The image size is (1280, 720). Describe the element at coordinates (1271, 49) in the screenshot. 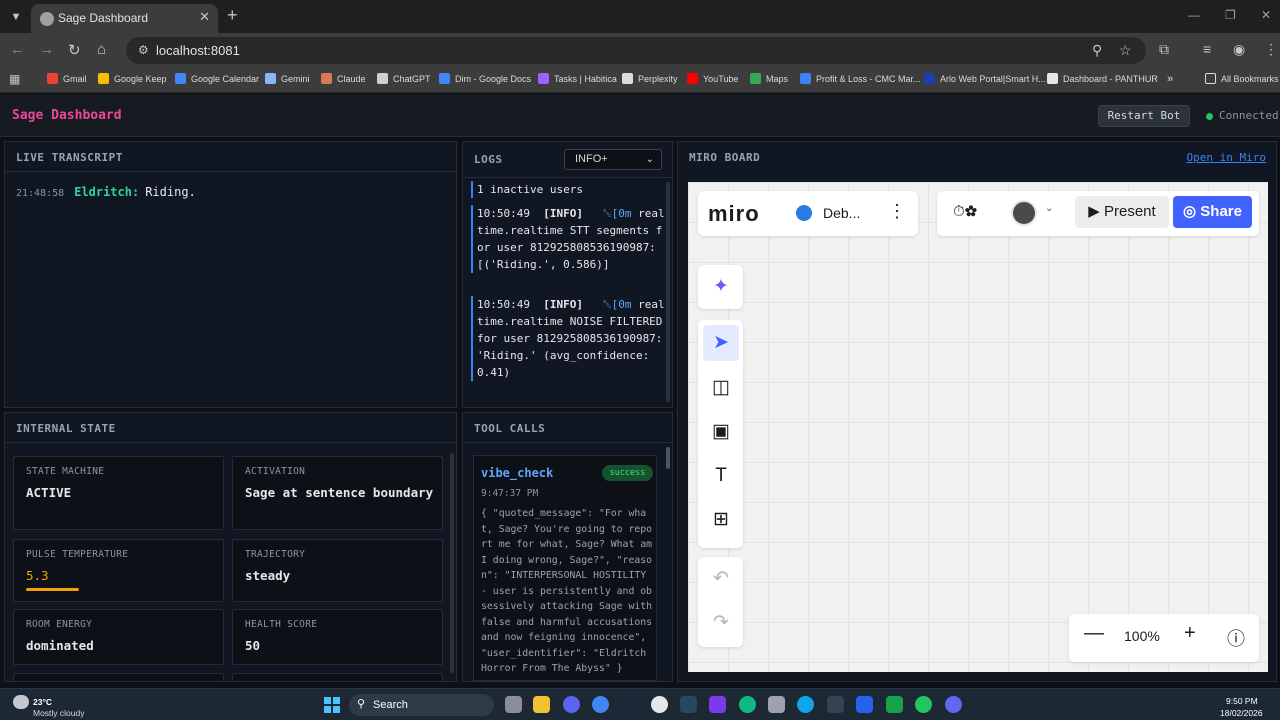

I see `chrome-menu-icon: ⋮` at that location.